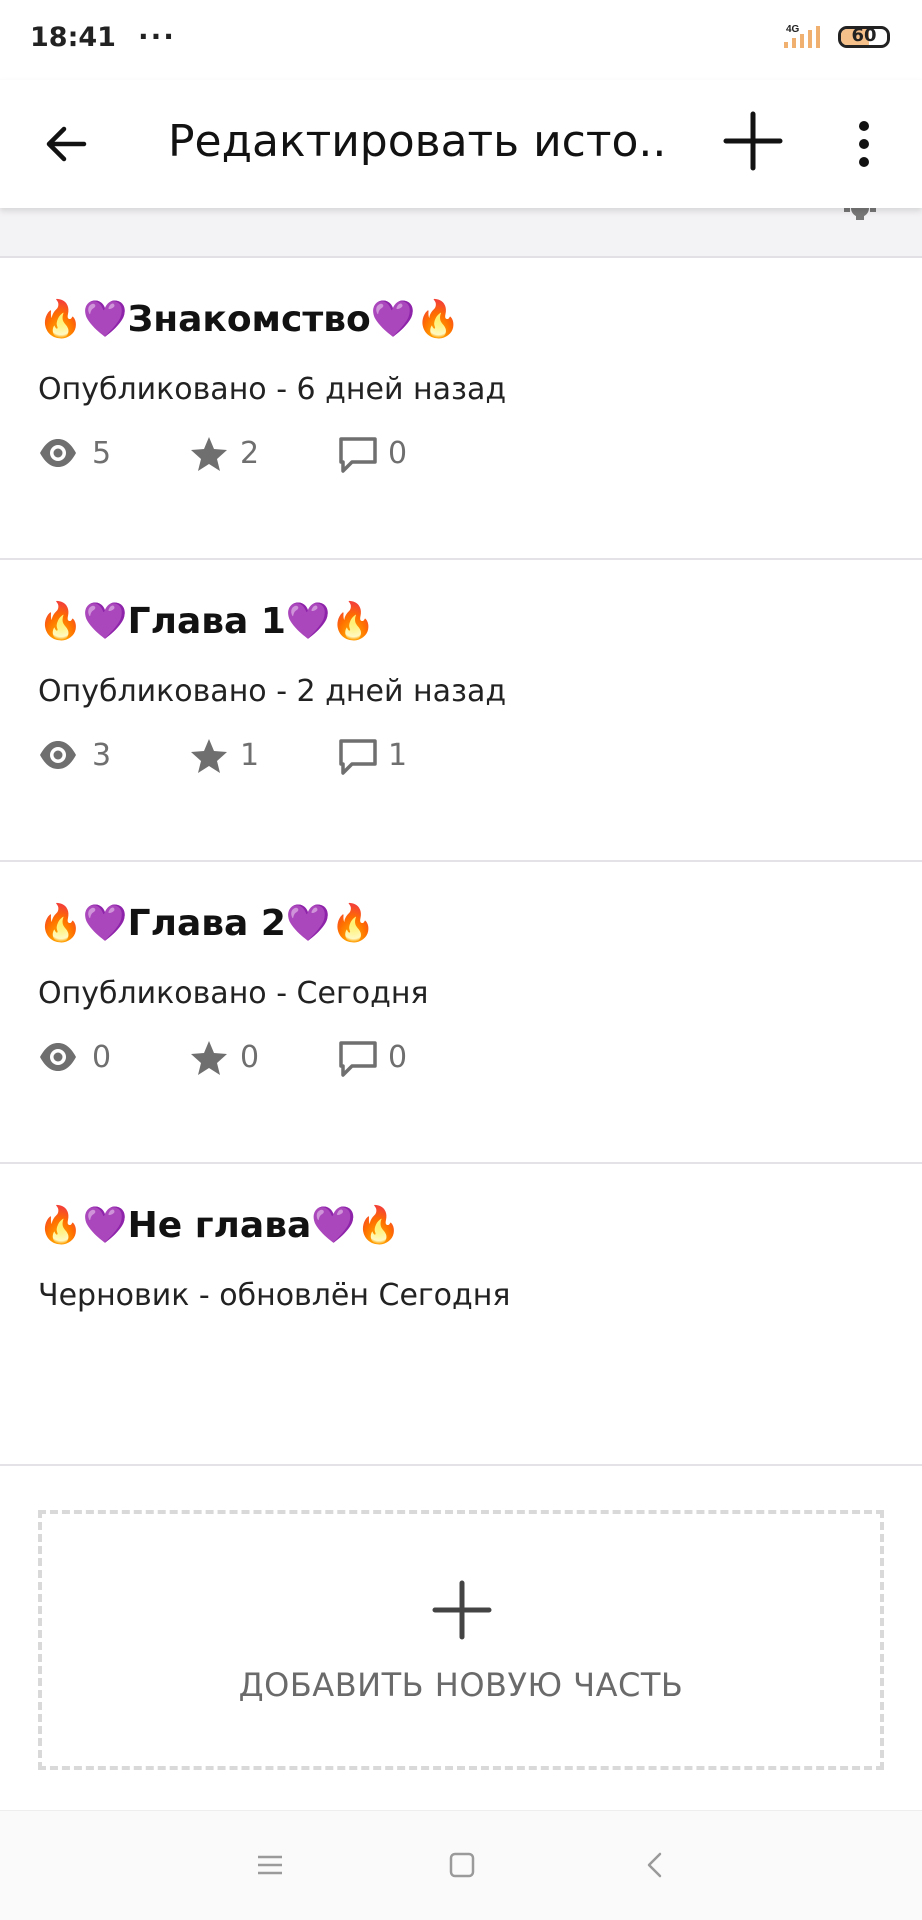  Describe the element at coordinates (338, 756) in the screenshot. I see `part-stats: 3 1 1` at that location.